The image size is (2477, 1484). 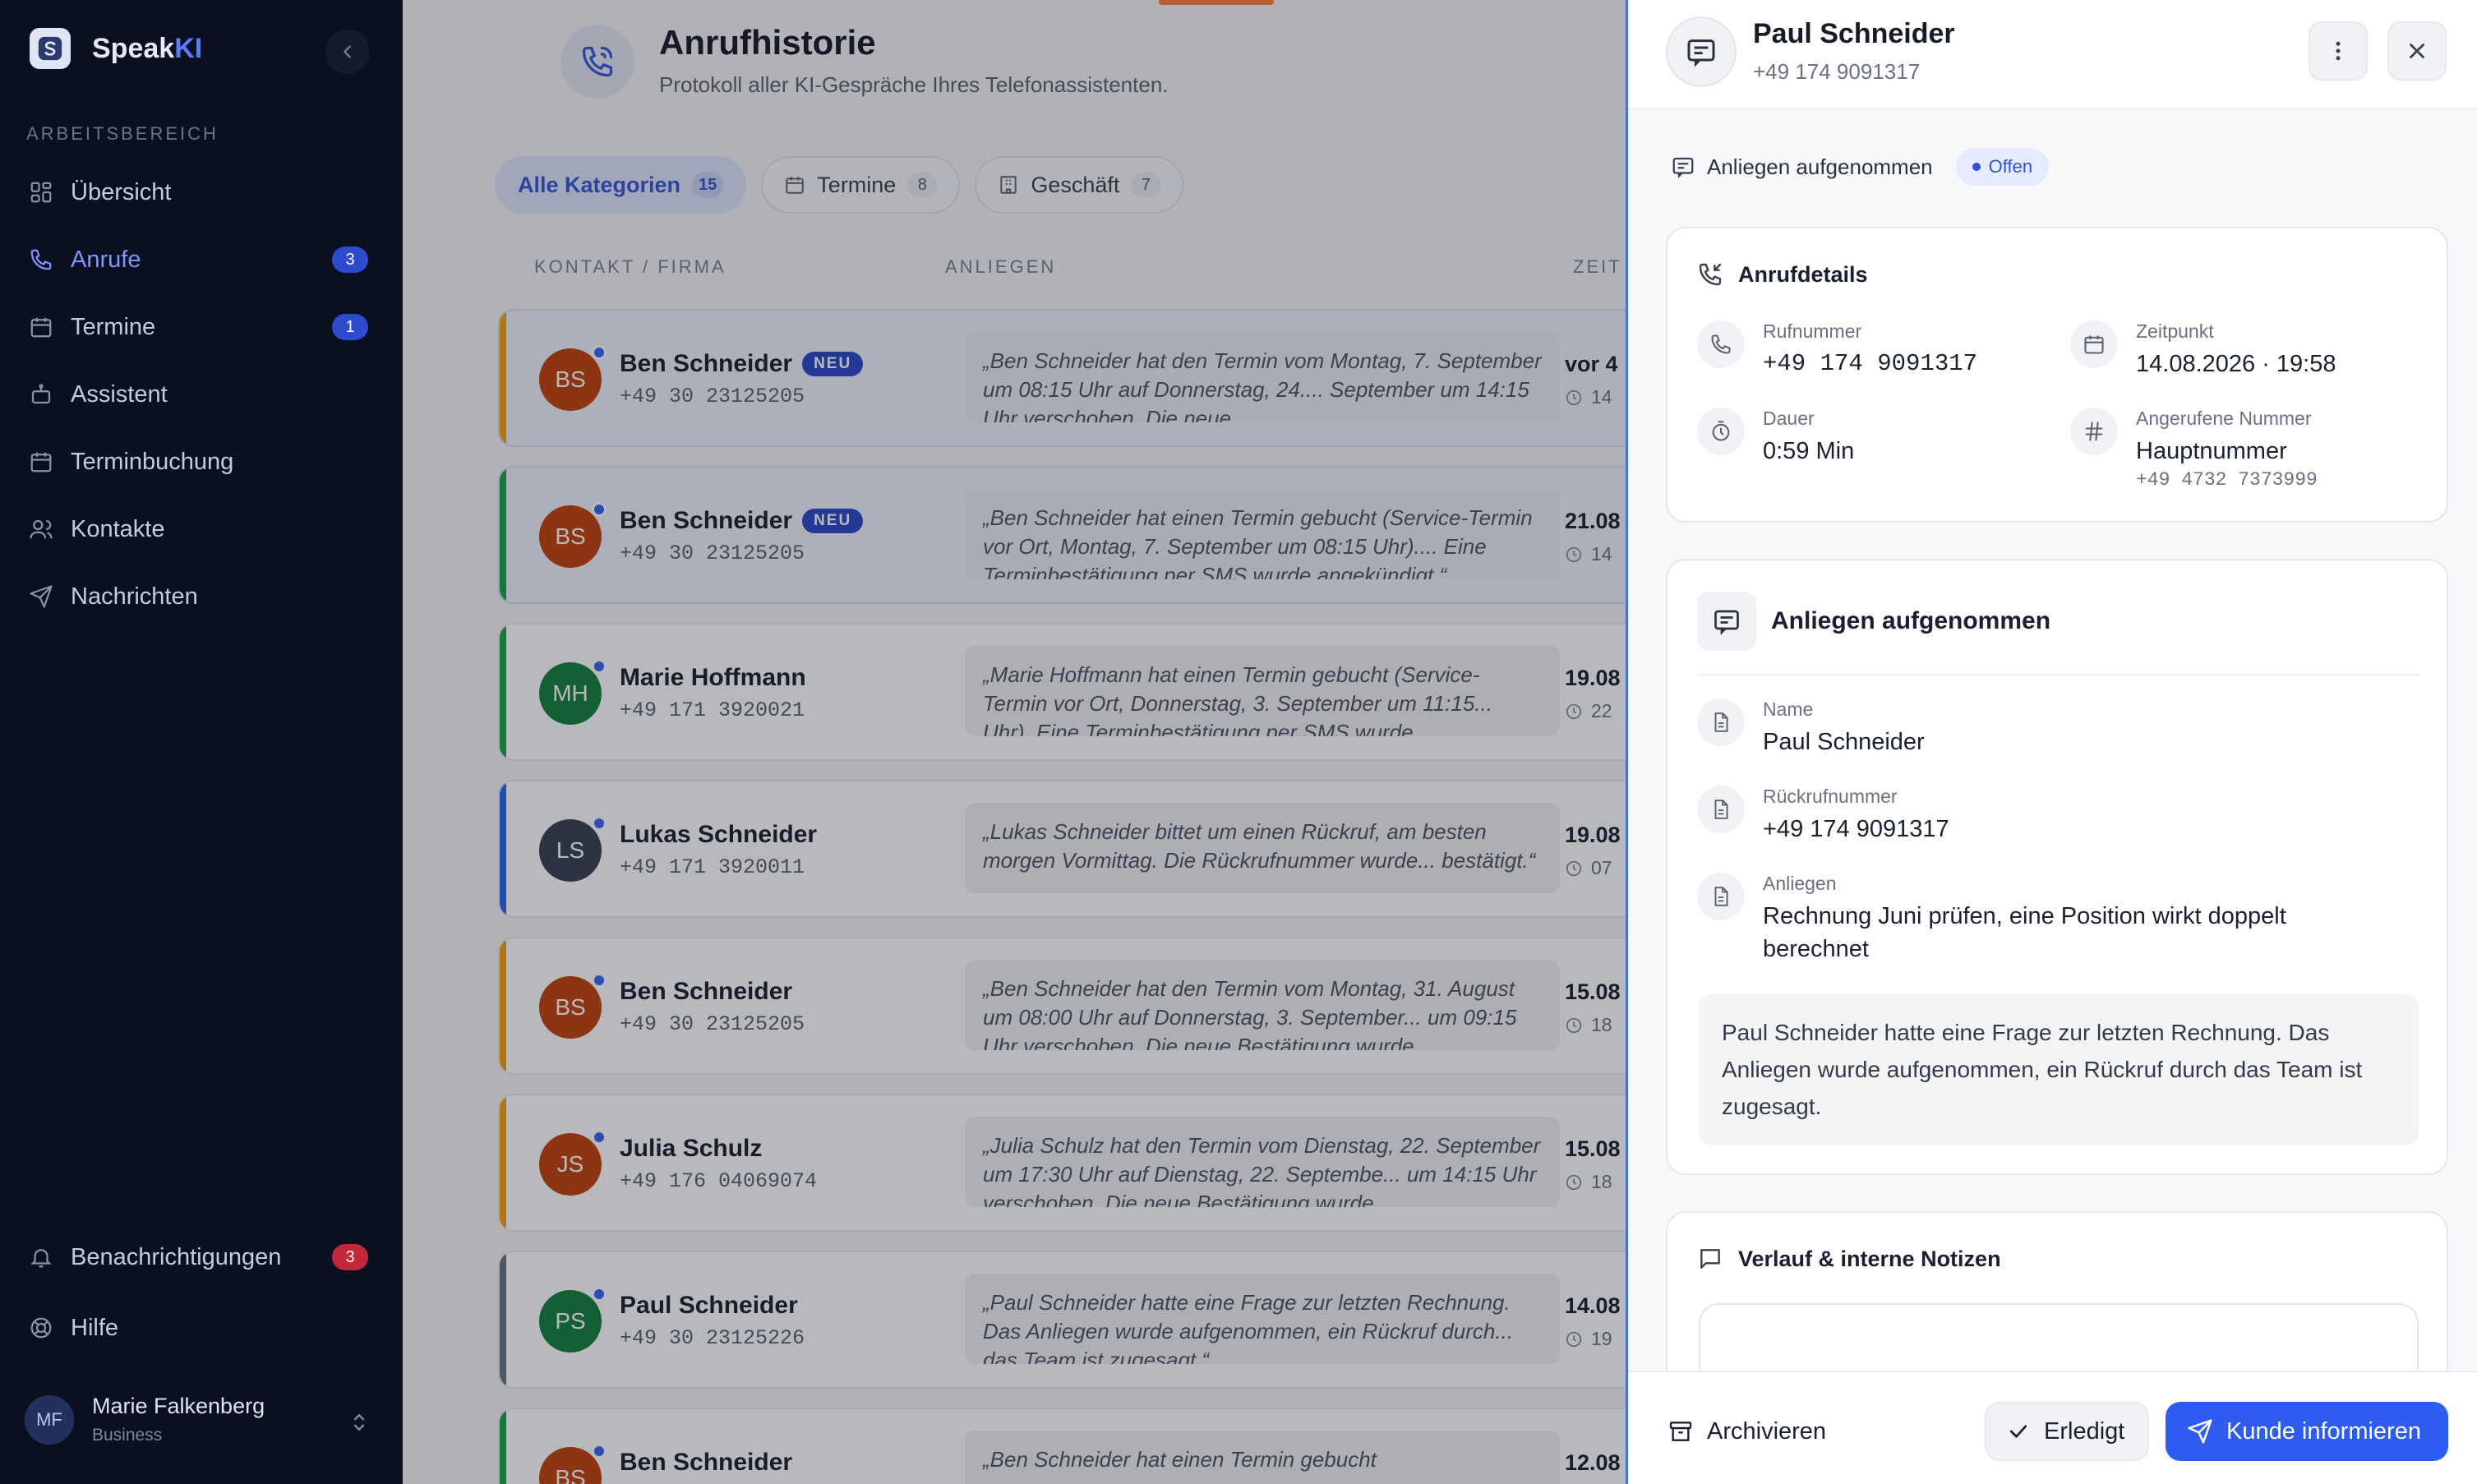 I want to click on section-label: ARBEITSBEREICH, so click(x=122, y=134).